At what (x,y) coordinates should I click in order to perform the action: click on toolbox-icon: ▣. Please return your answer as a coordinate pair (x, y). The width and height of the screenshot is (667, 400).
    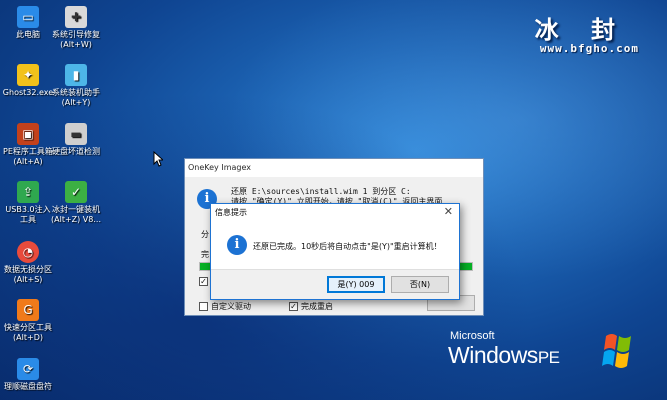
    Looking at the image, I should click on (28, 134).